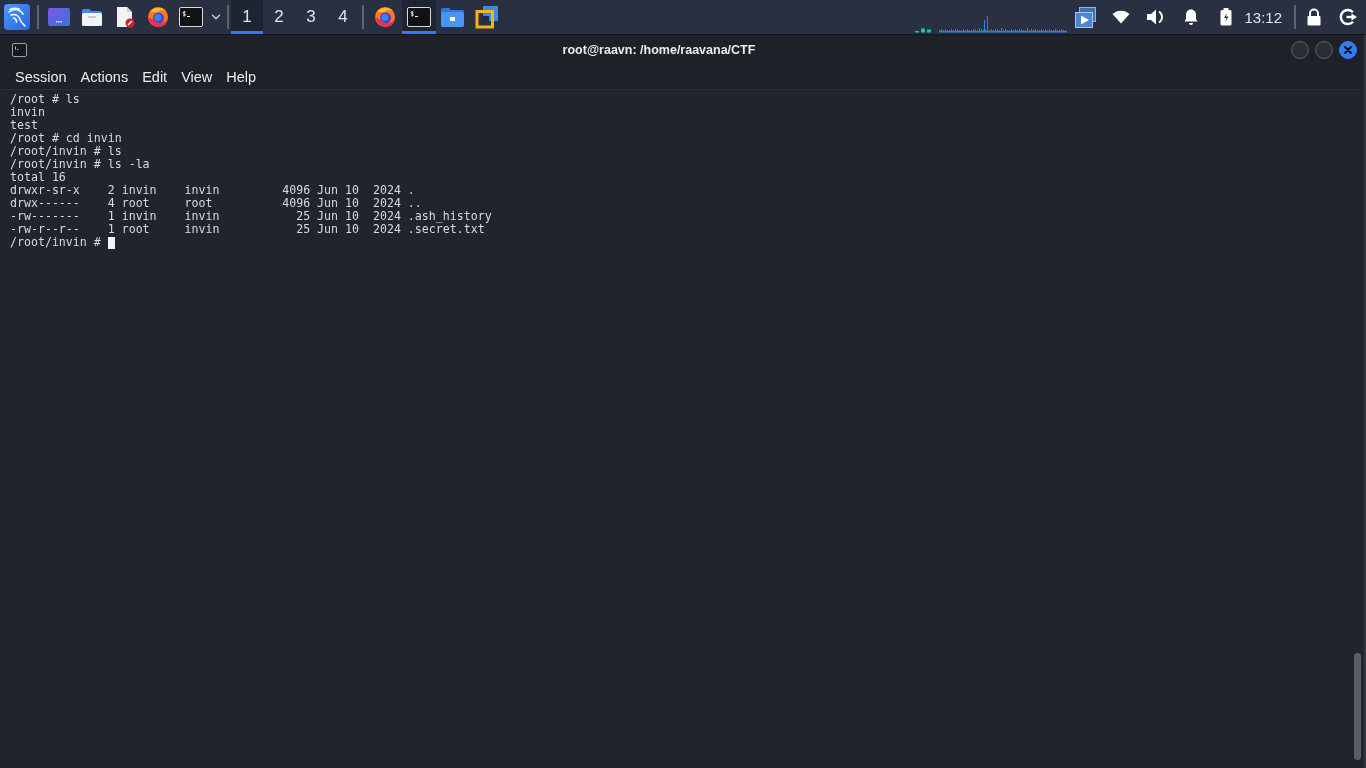 Image resolution: width=1366 pixels, height=768 pixels. What do you see at coordinates (58, 17) in the screenshot?
I see `screen-icon` at bounding box center [58, 17].